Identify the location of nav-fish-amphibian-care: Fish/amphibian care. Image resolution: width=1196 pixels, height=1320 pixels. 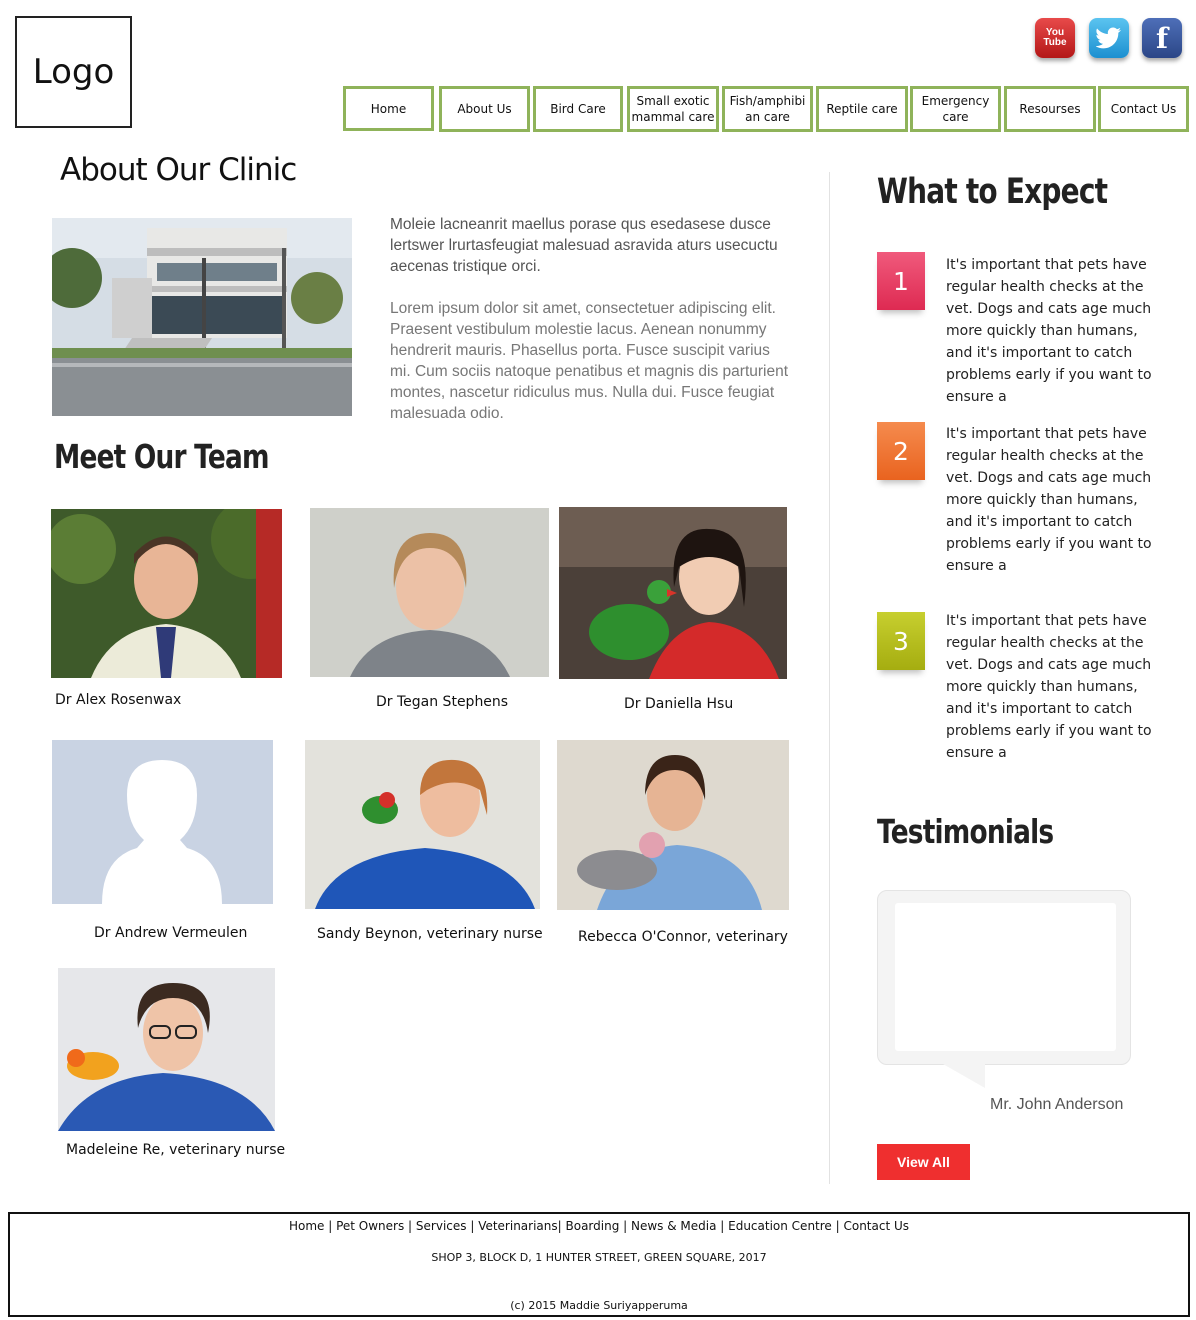
(767, 109).